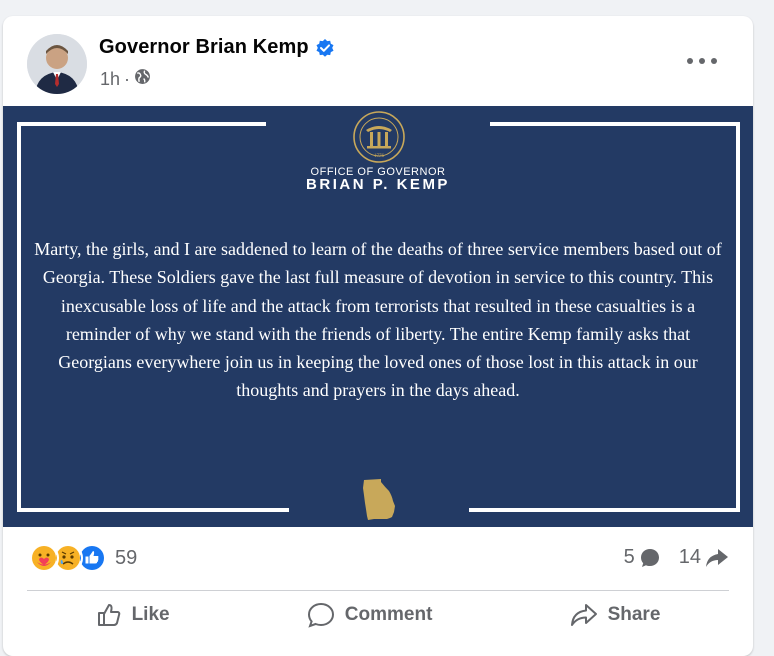  I want to click on thumbs-up-icon, so click(108, 615).